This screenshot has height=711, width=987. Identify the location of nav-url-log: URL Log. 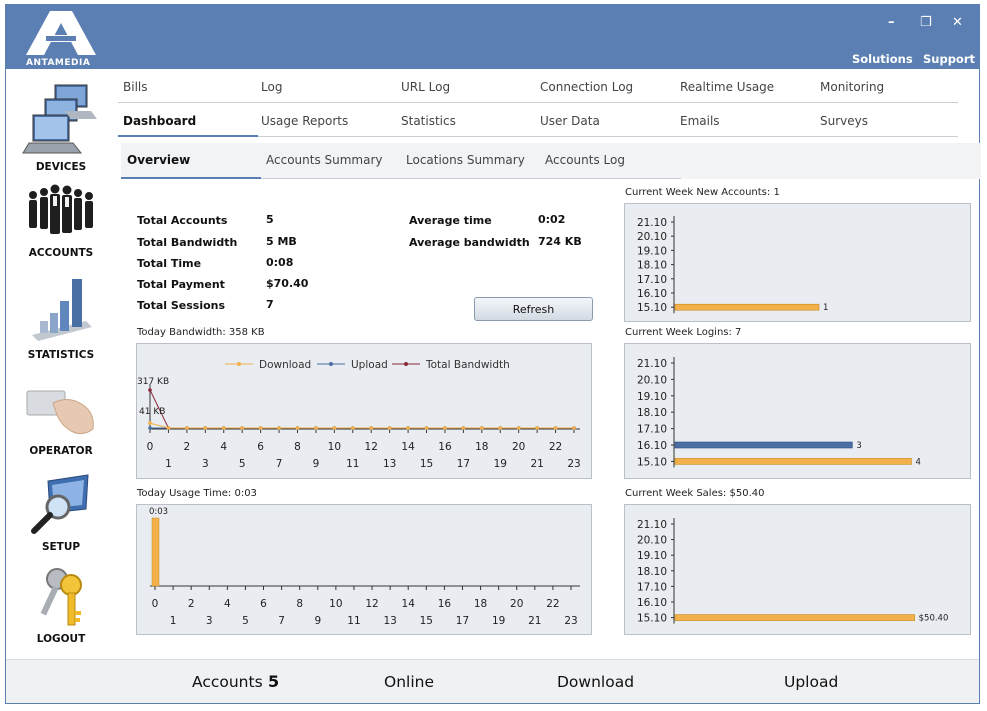
(425, 87).